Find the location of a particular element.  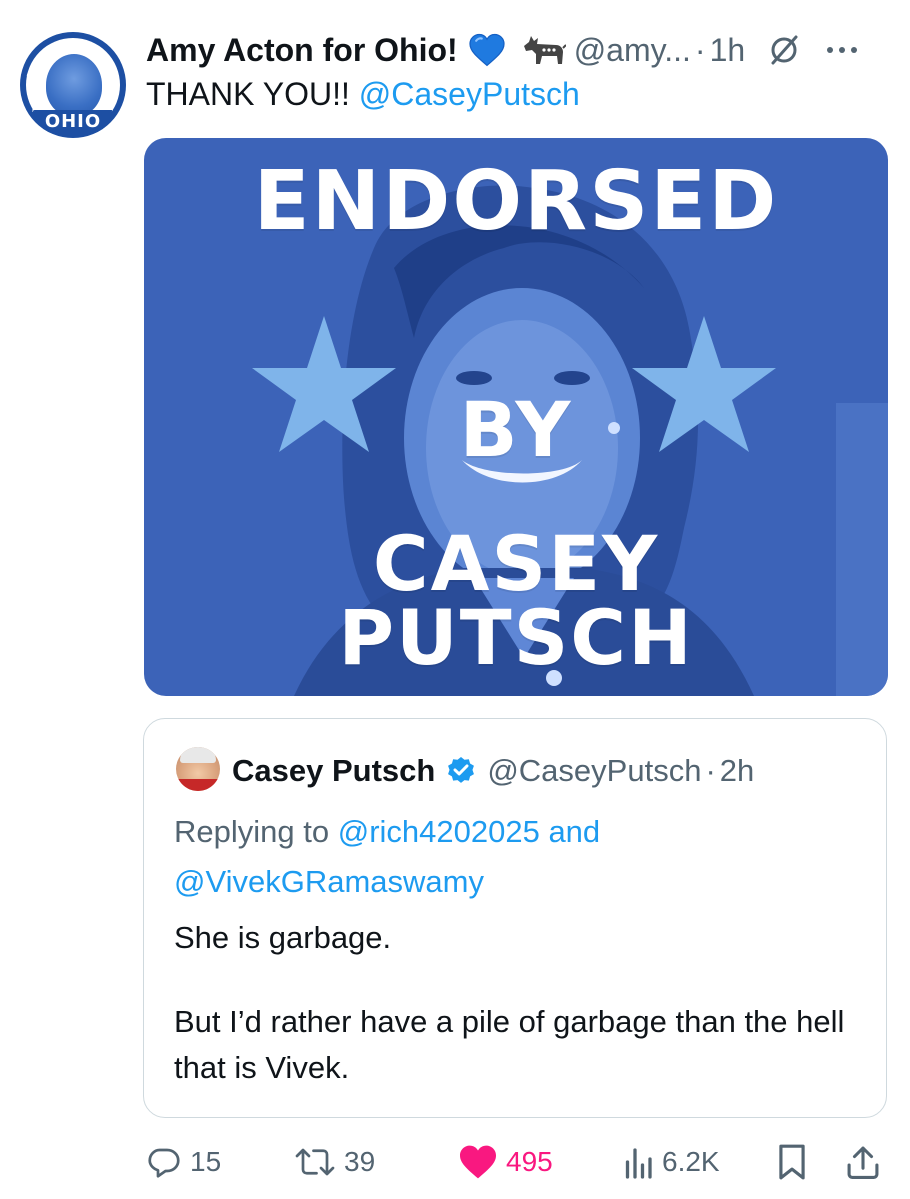

grok-no-icon is located at coordinates (784, 50).